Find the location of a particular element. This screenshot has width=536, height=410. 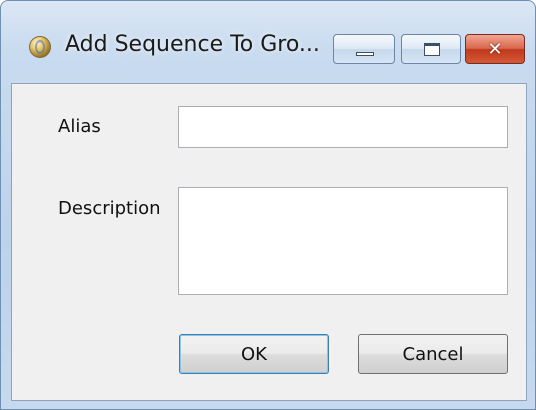

maximize-button is located at coordinates (431, 49).